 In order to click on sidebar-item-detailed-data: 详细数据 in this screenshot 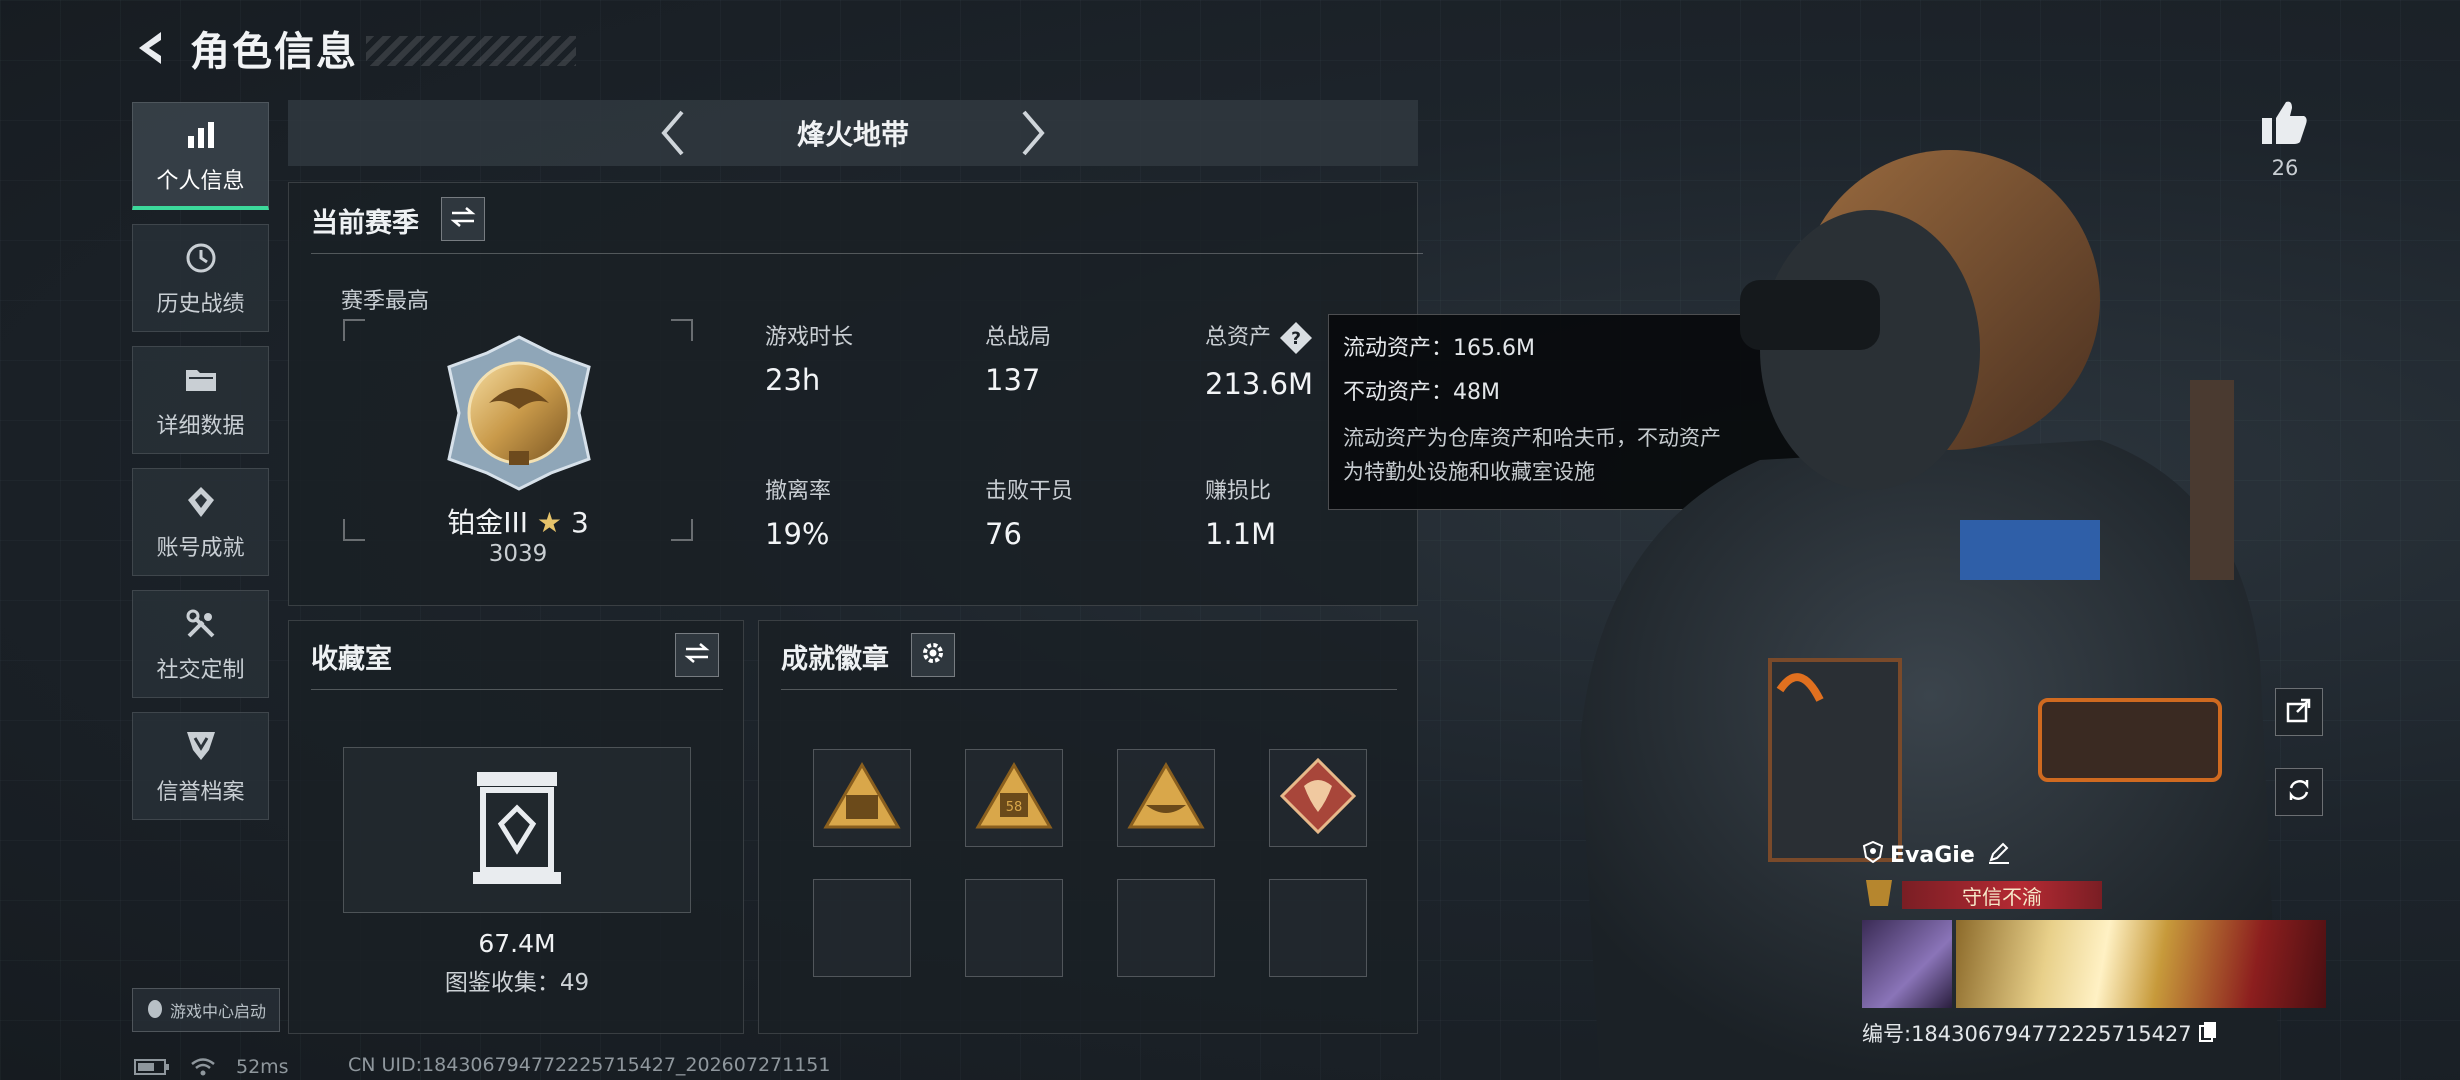, I will do `click(200, 400)`.